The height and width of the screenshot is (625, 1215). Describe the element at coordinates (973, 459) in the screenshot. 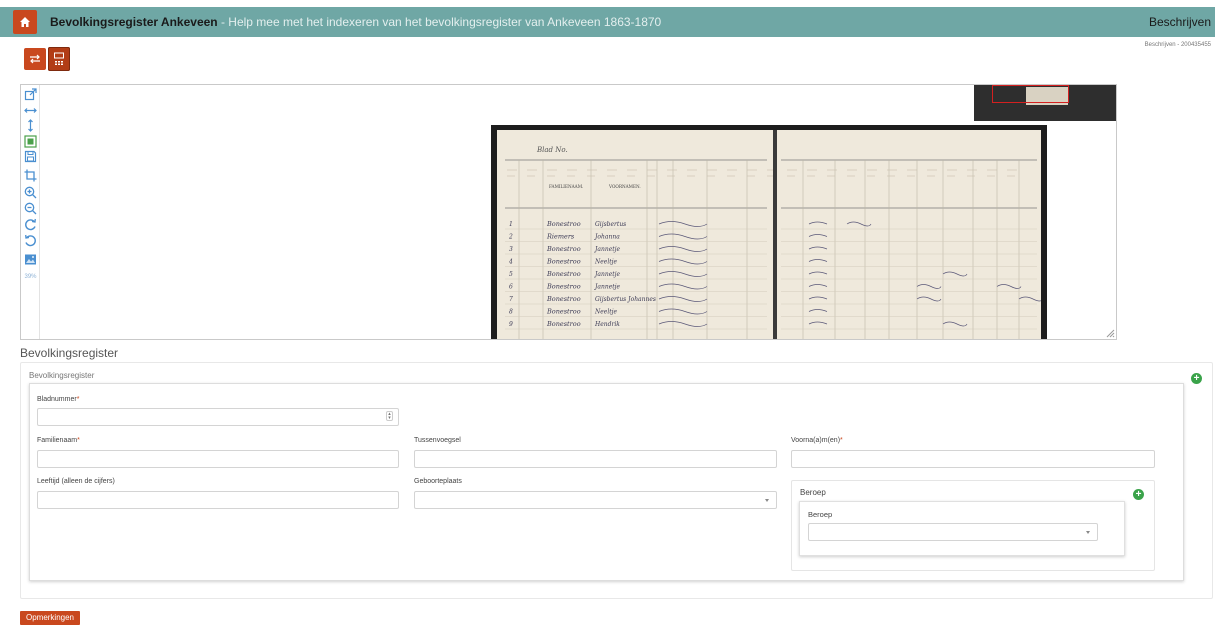

I see `voornamen-input` at that location.